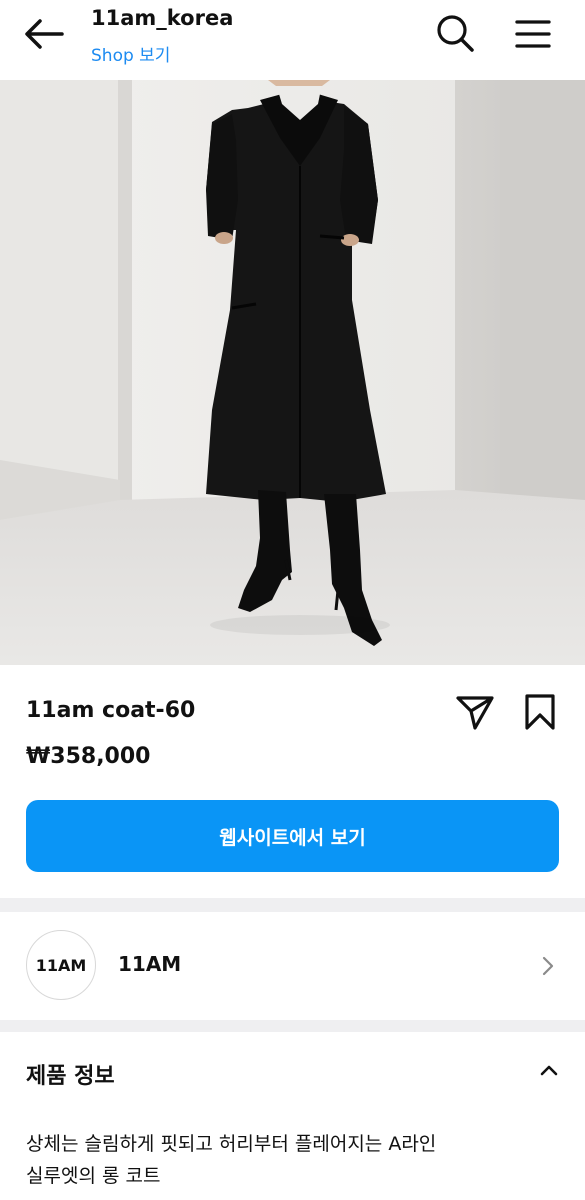 This screenshot has width=585, height=1200. Describe the element at coordinates (292, 1072) in the screenshot. I see `product-info-header: 제품 정보` at that location.